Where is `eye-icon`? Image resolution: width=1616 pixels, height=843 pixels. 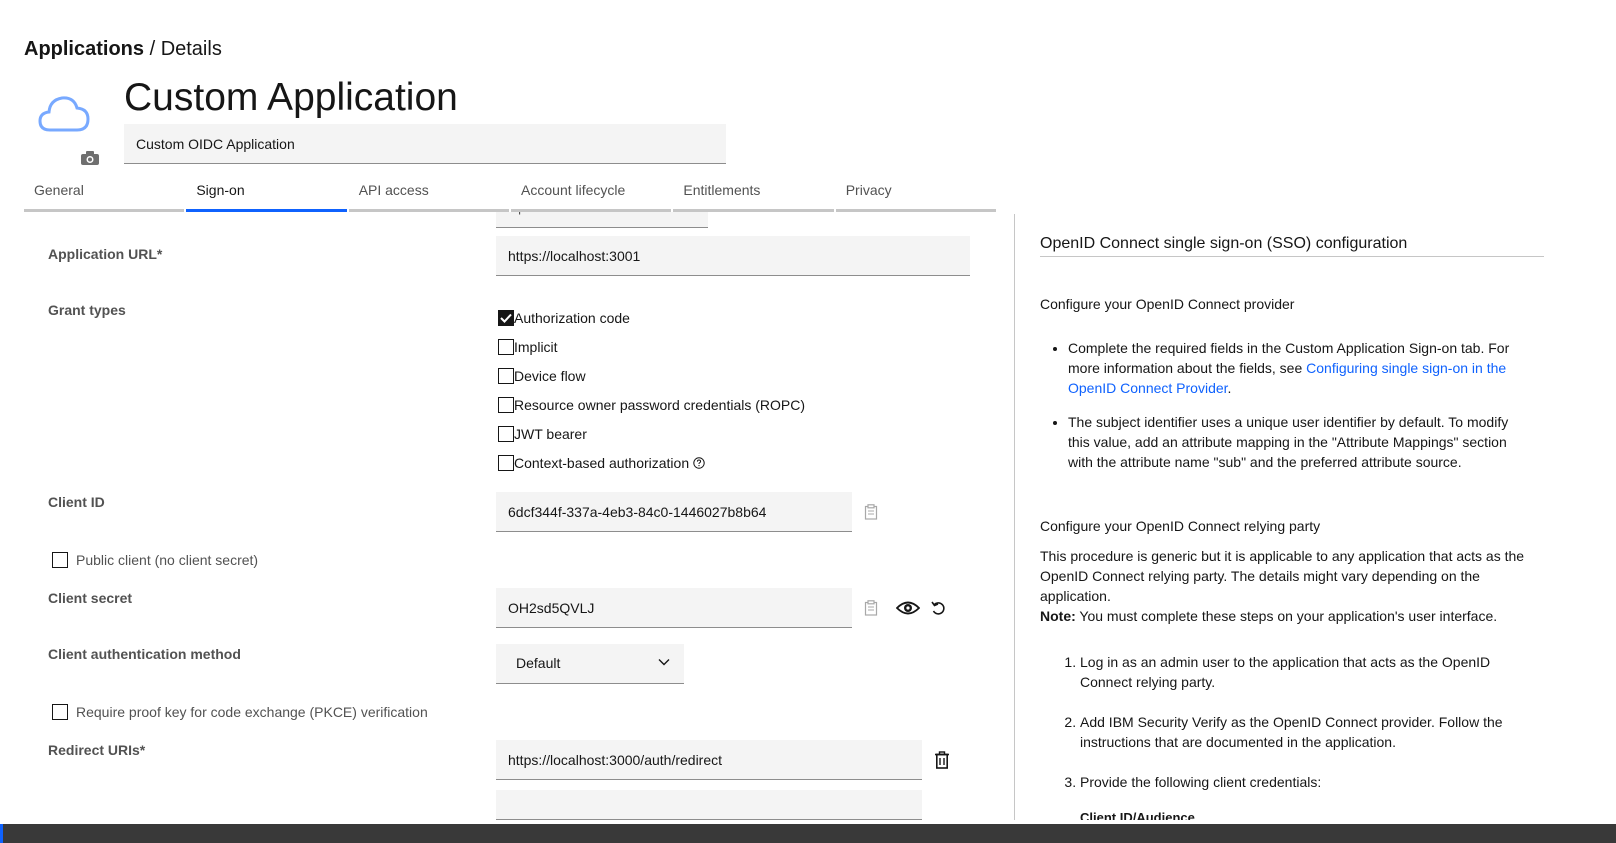 eye-icon is located at coordinates (908, 608).